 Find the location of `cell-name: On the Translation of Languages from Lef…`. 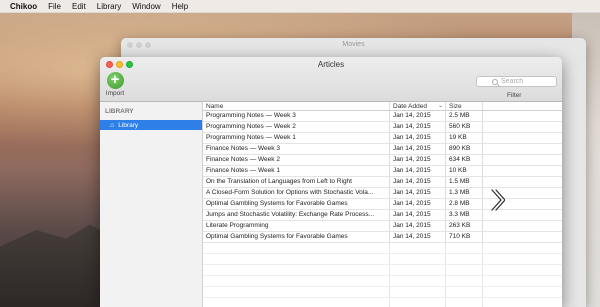

cell-name: On the Translation of Languages from Lef… is located at coordinates (296, 182).